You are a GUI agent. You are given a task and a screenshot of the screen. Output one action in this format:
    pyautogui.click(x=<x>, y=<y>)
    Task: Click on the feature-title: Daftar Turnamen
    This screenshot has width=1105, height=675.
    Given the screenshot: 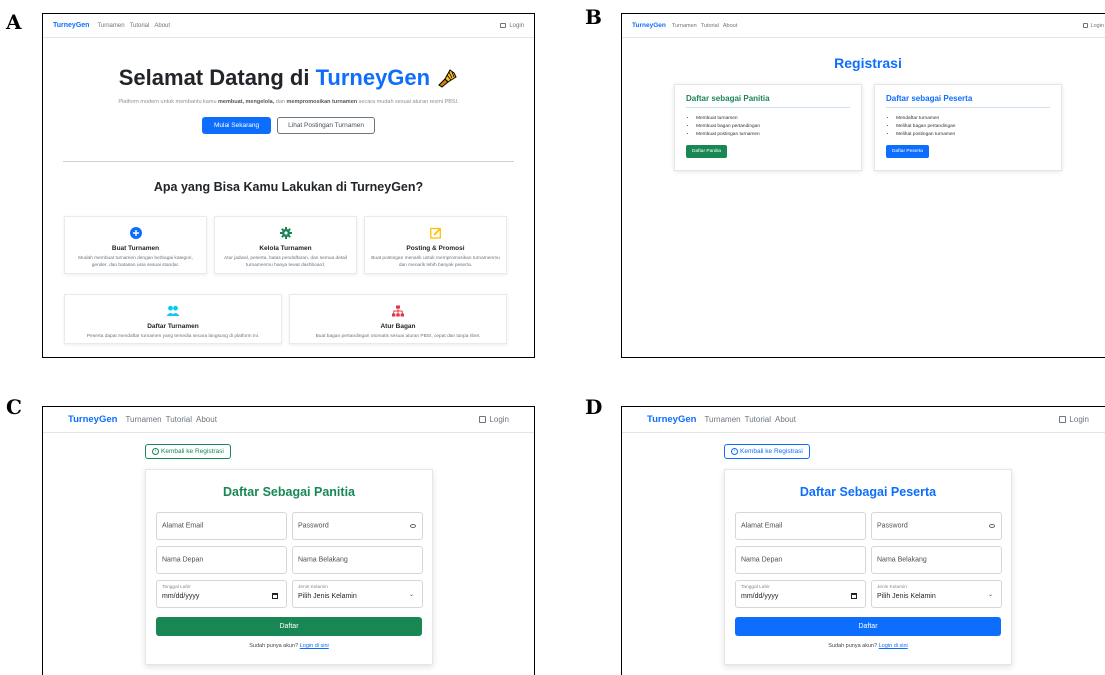 What is the action you would take?
    pyautogui.click(x=173, y=326)
    